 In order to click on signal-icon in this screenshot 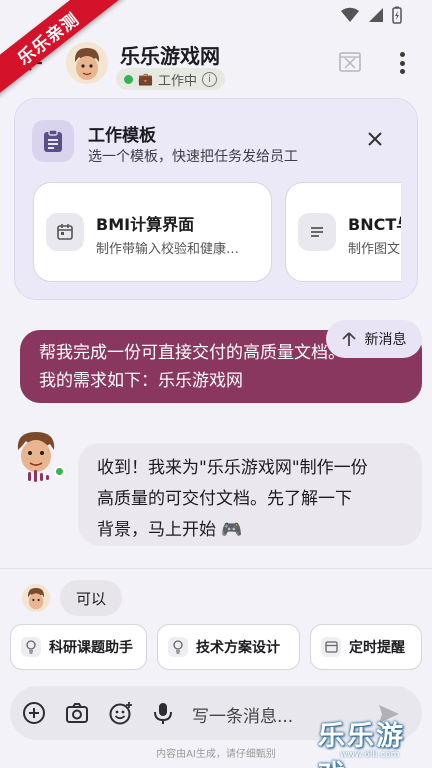, I will do `click(376, 15)`.